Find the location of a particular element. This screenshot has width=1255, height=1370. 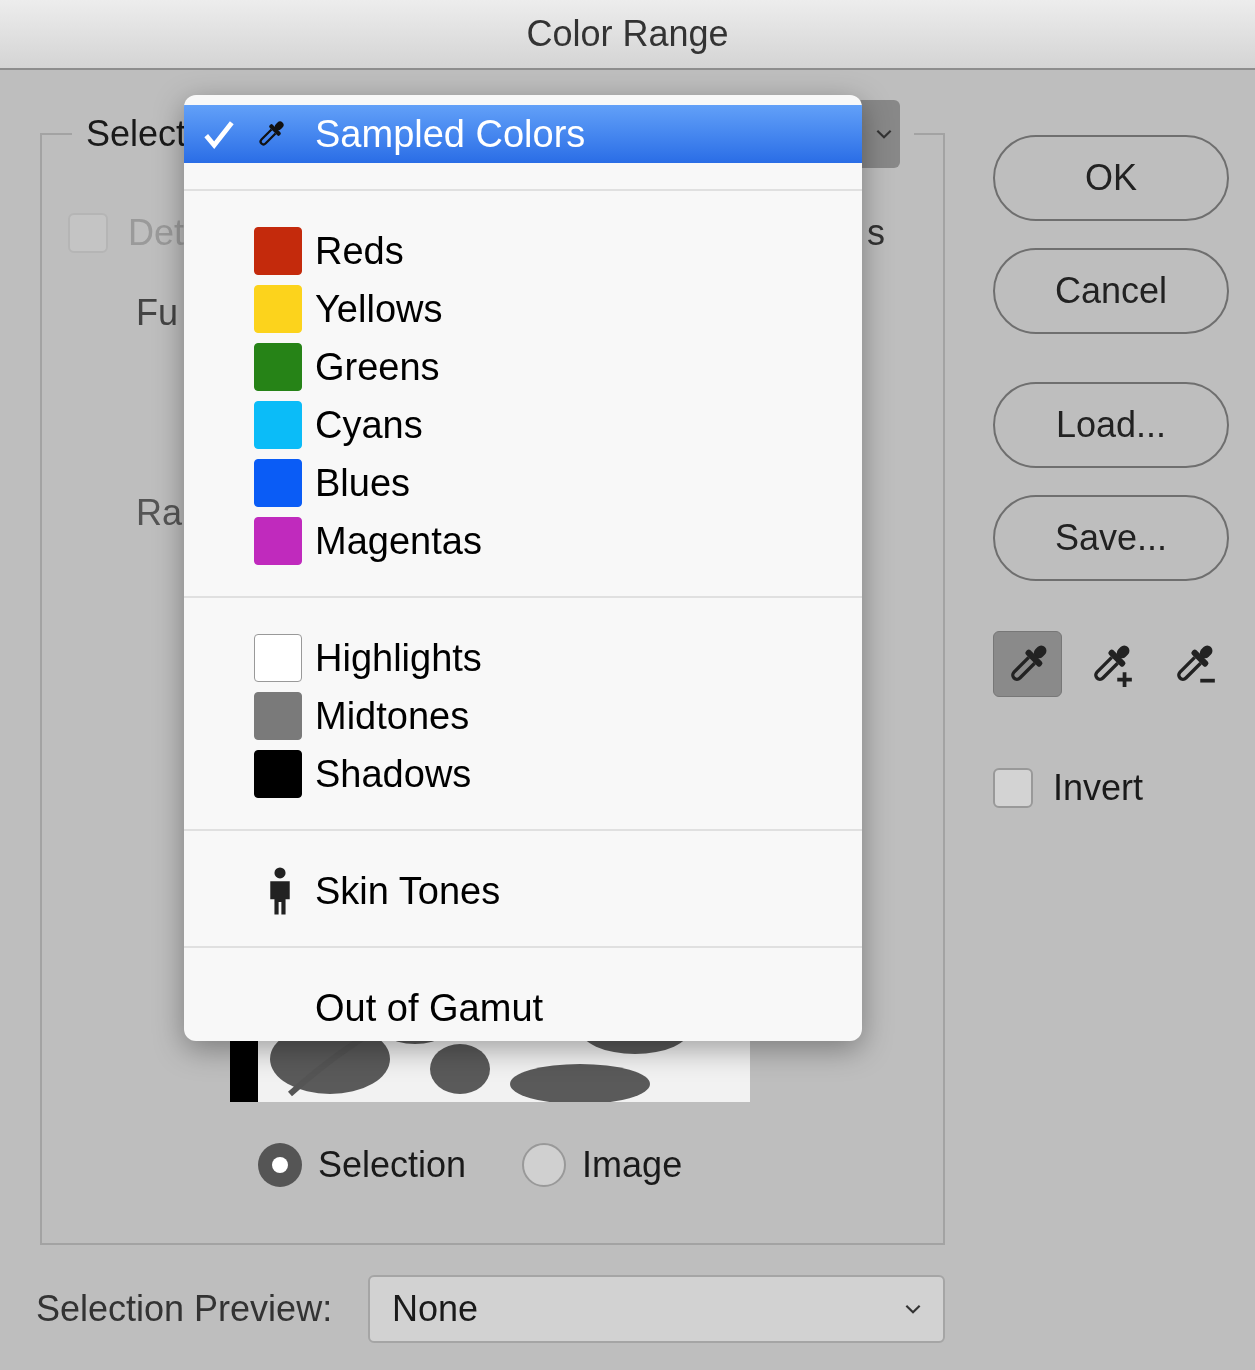

menu-item: Out of Gamut is located at coordinates (523, 1008).